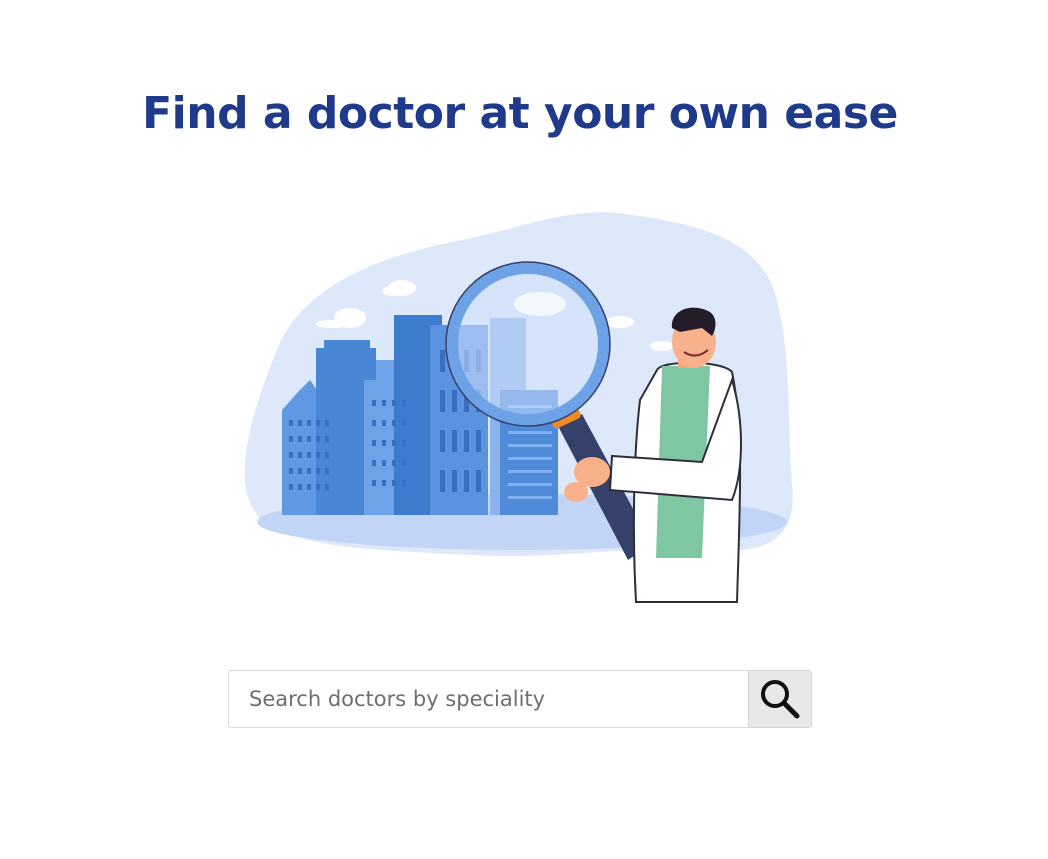 This screenshot has height=859, width=1048. What do you see at coordinates (488, 699) in the screenshot?
I see `search-input` at bounding box center [488, 699].